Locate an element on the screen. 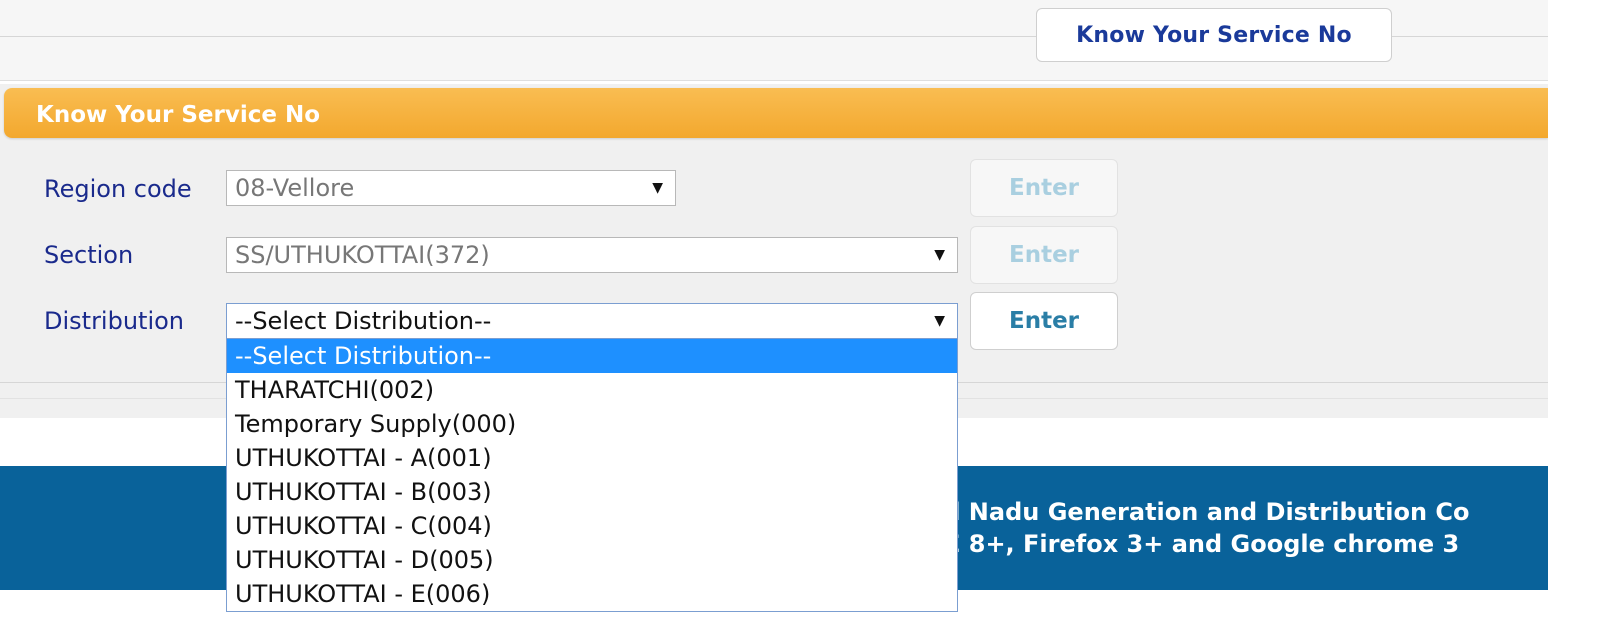 This screenshot has height=639, width=1600. region-enter-button: Enter is located at coordinates (1044, 188).